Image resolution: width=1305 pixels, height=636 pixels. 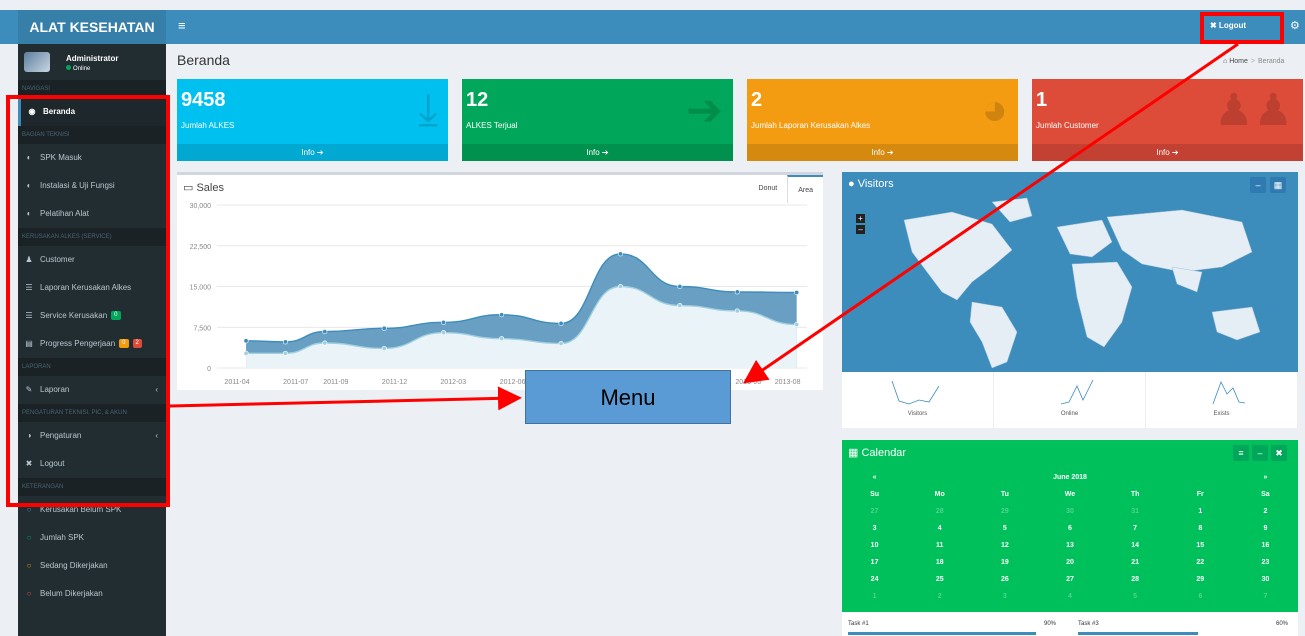 I want to click on calendar-day: 22, so click(x=1200, y=562).